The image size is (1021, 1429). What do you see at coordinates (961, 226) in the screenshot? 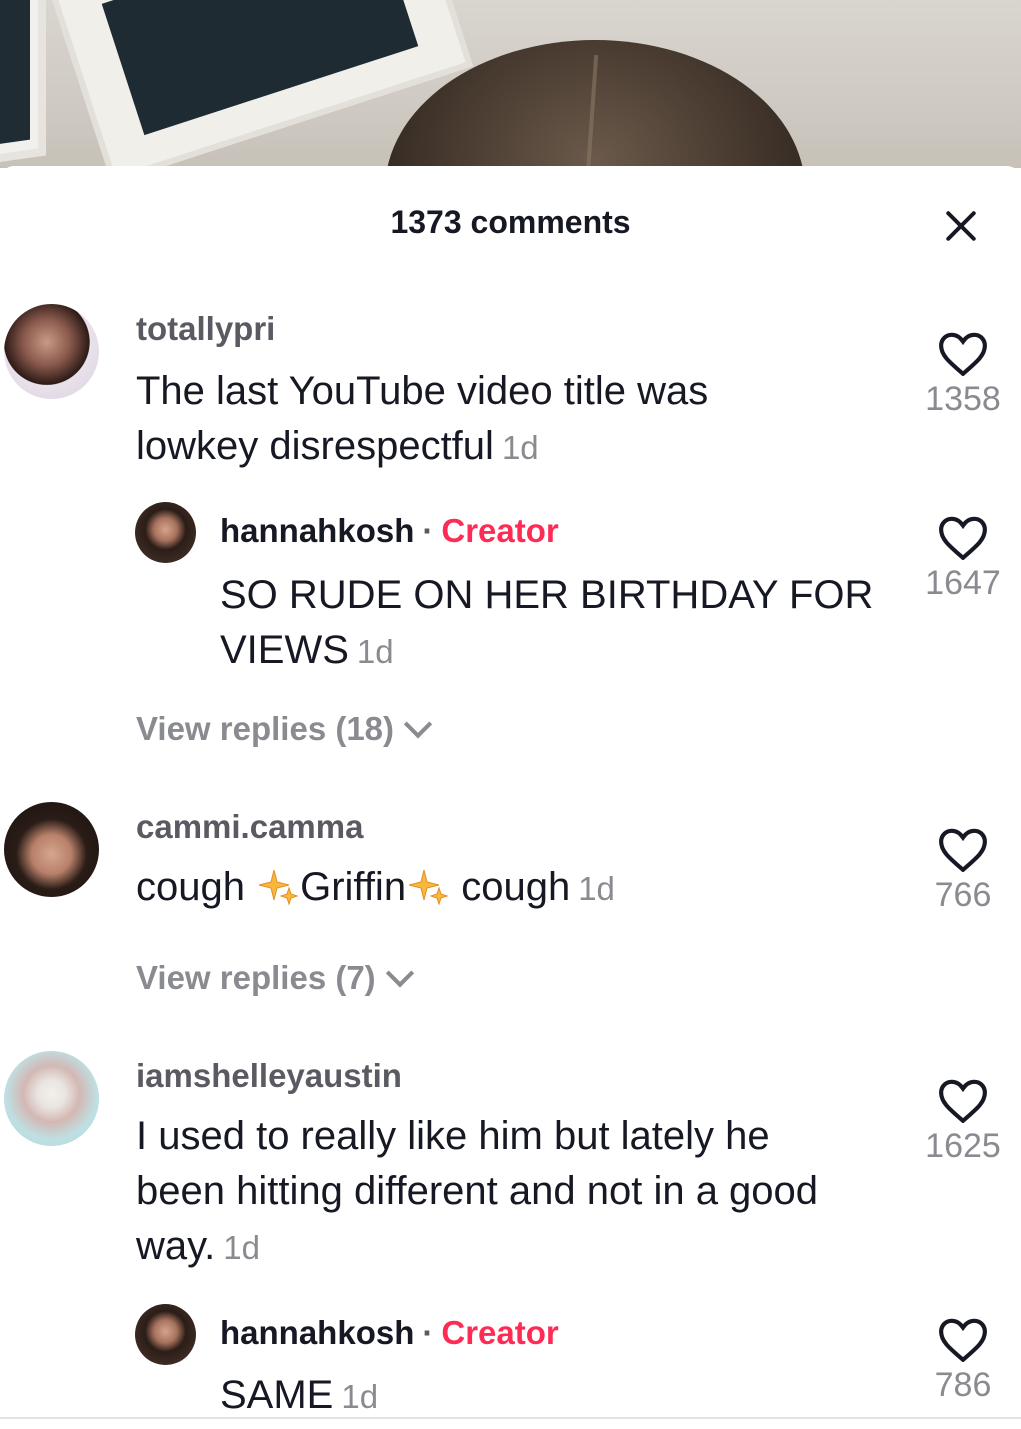
I see `close-icon` at bounding box center [961, 226].